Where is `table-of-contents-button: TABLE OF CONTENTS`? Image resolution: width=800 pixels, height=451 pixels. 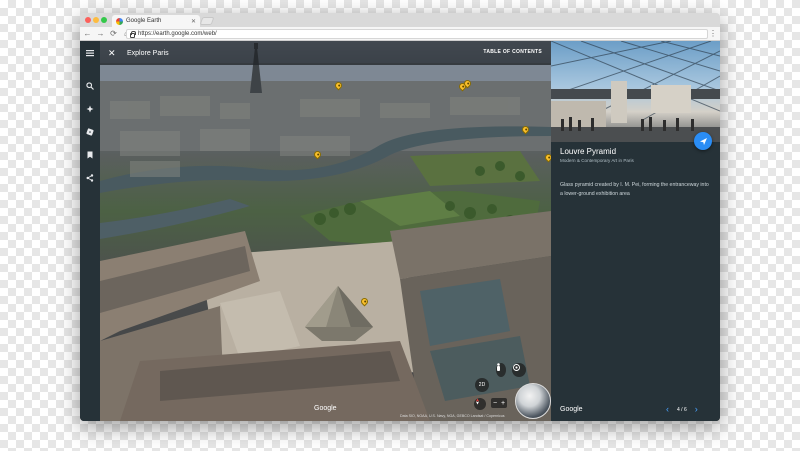 table-of-contents-button: TABLE OF CONTENTS is located at coordinates (512, 52).